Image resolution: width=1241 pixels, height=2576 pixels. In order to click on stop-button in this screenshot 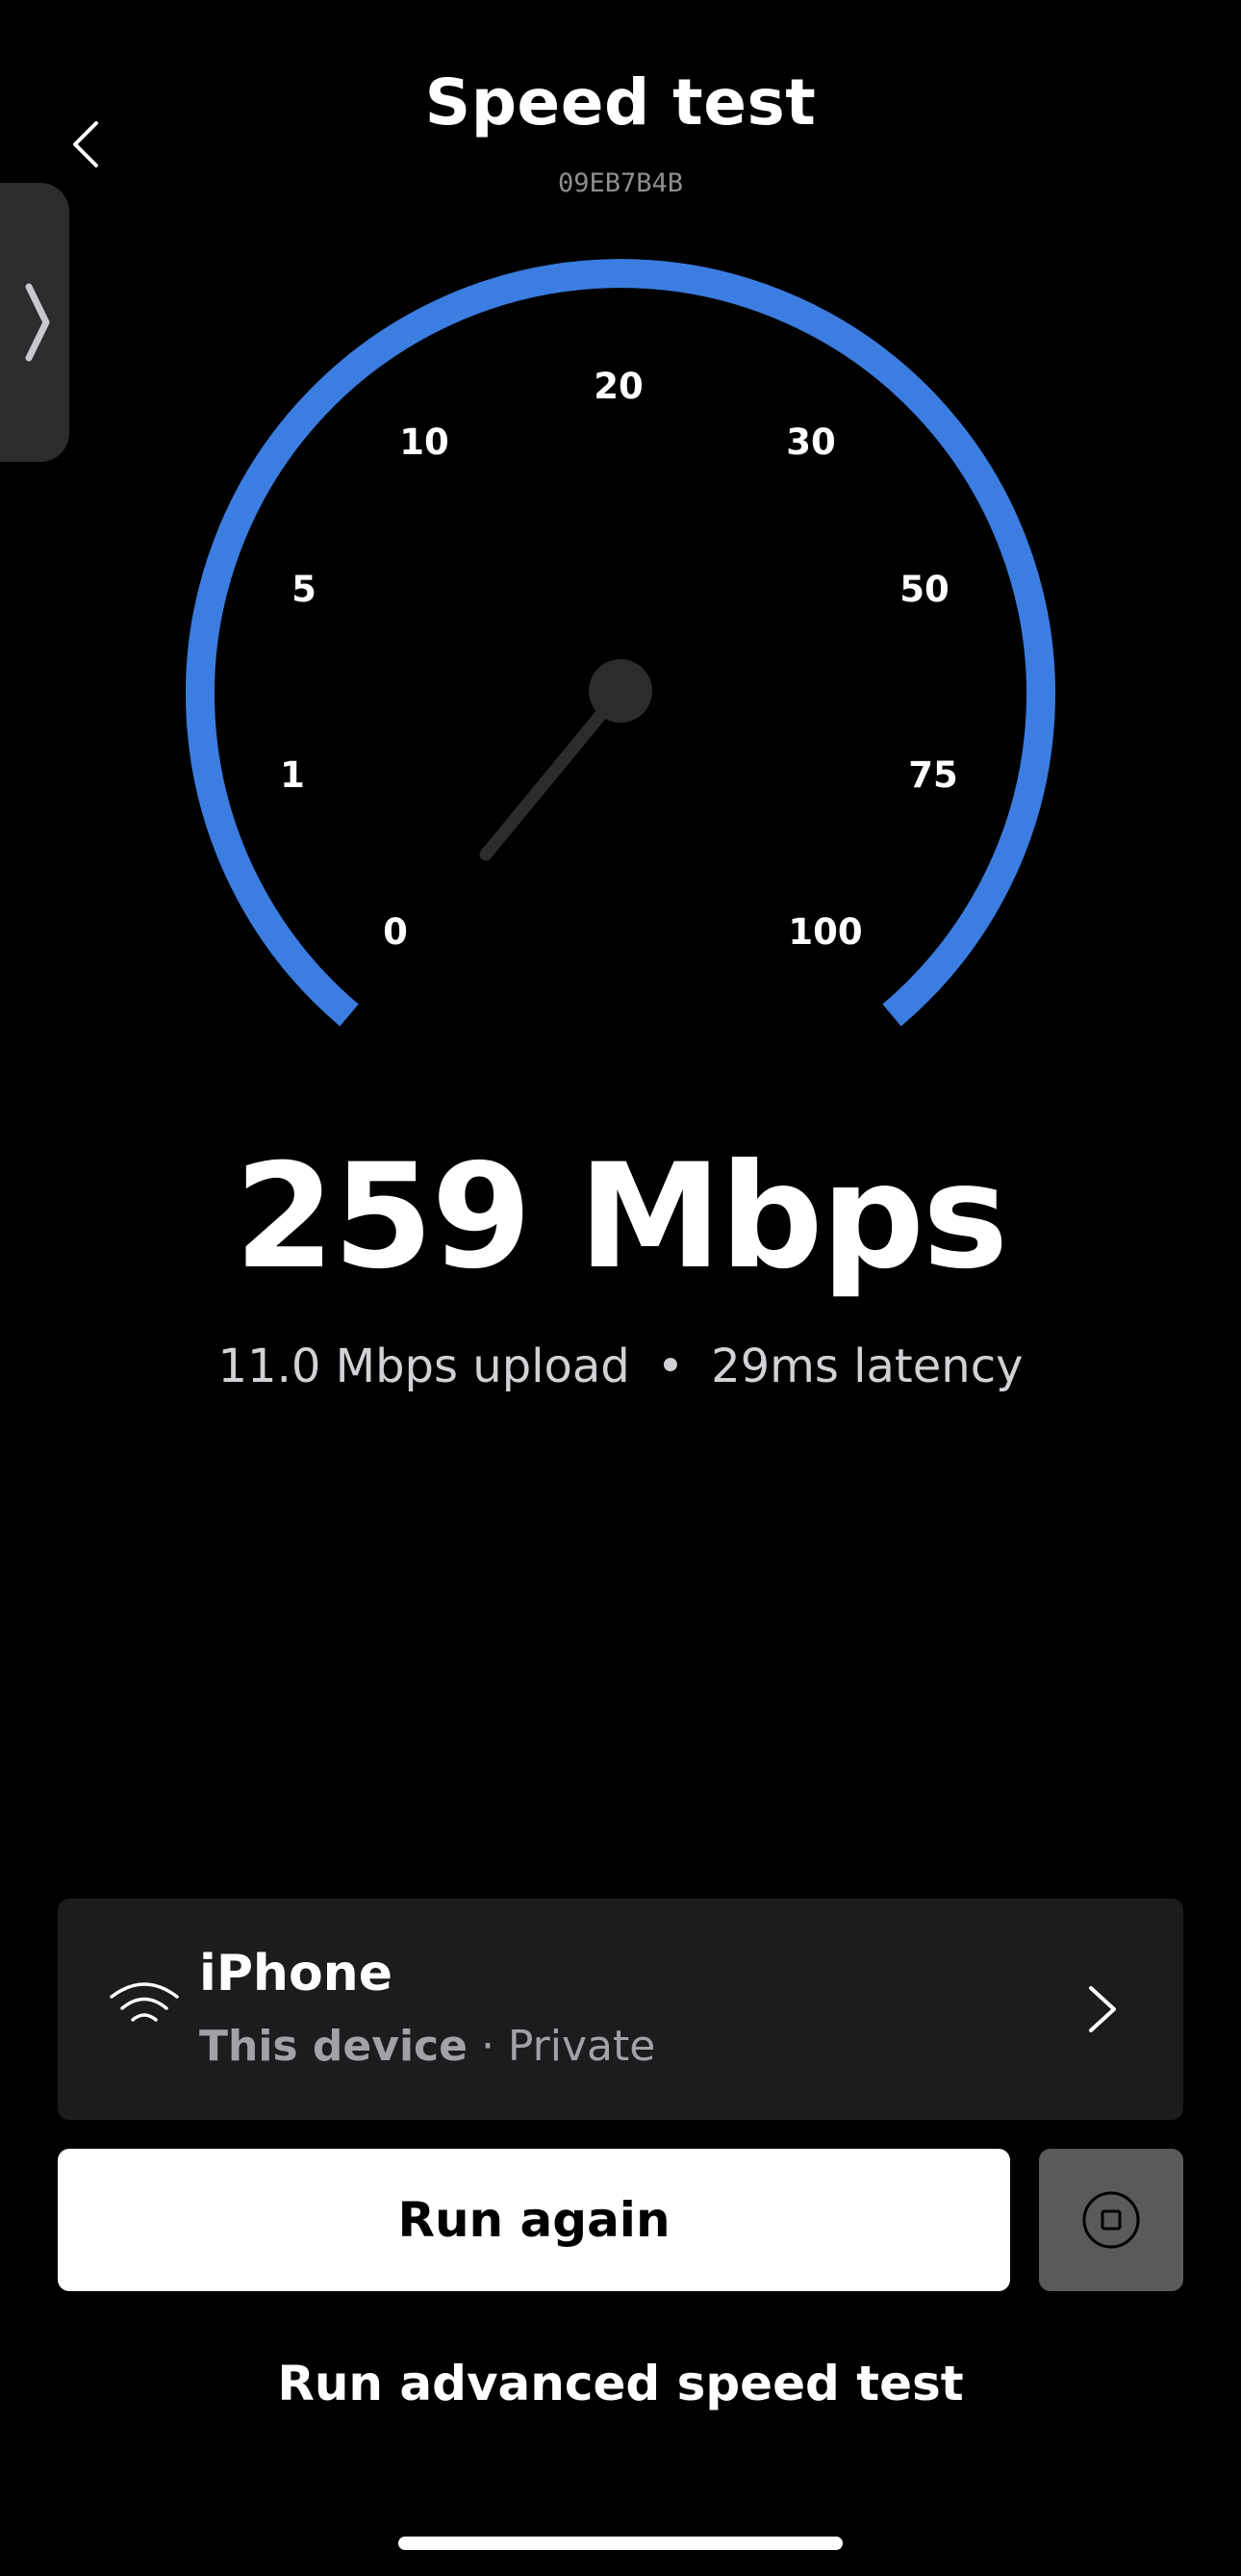, I will do `click(1111, 2220)`.